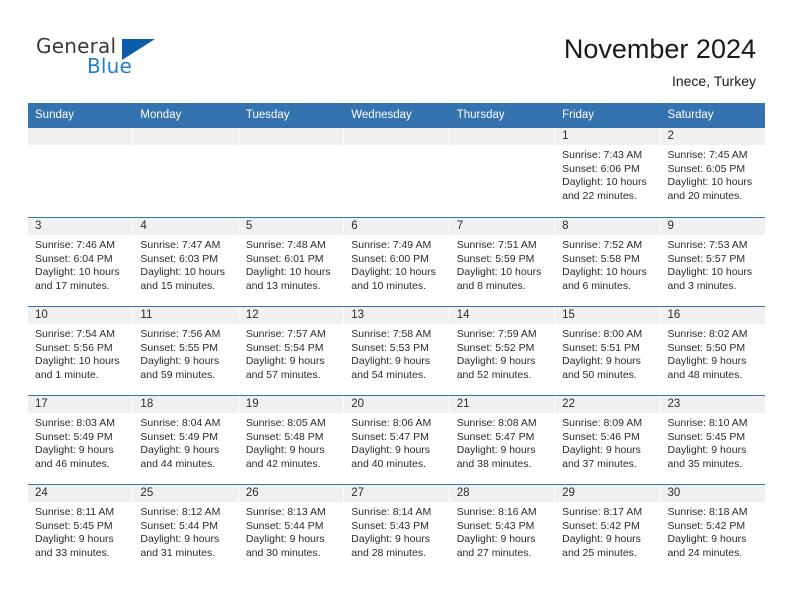 This screenshot has height=612, width=792. I want to click on day-number: 10, so click(80, 315).